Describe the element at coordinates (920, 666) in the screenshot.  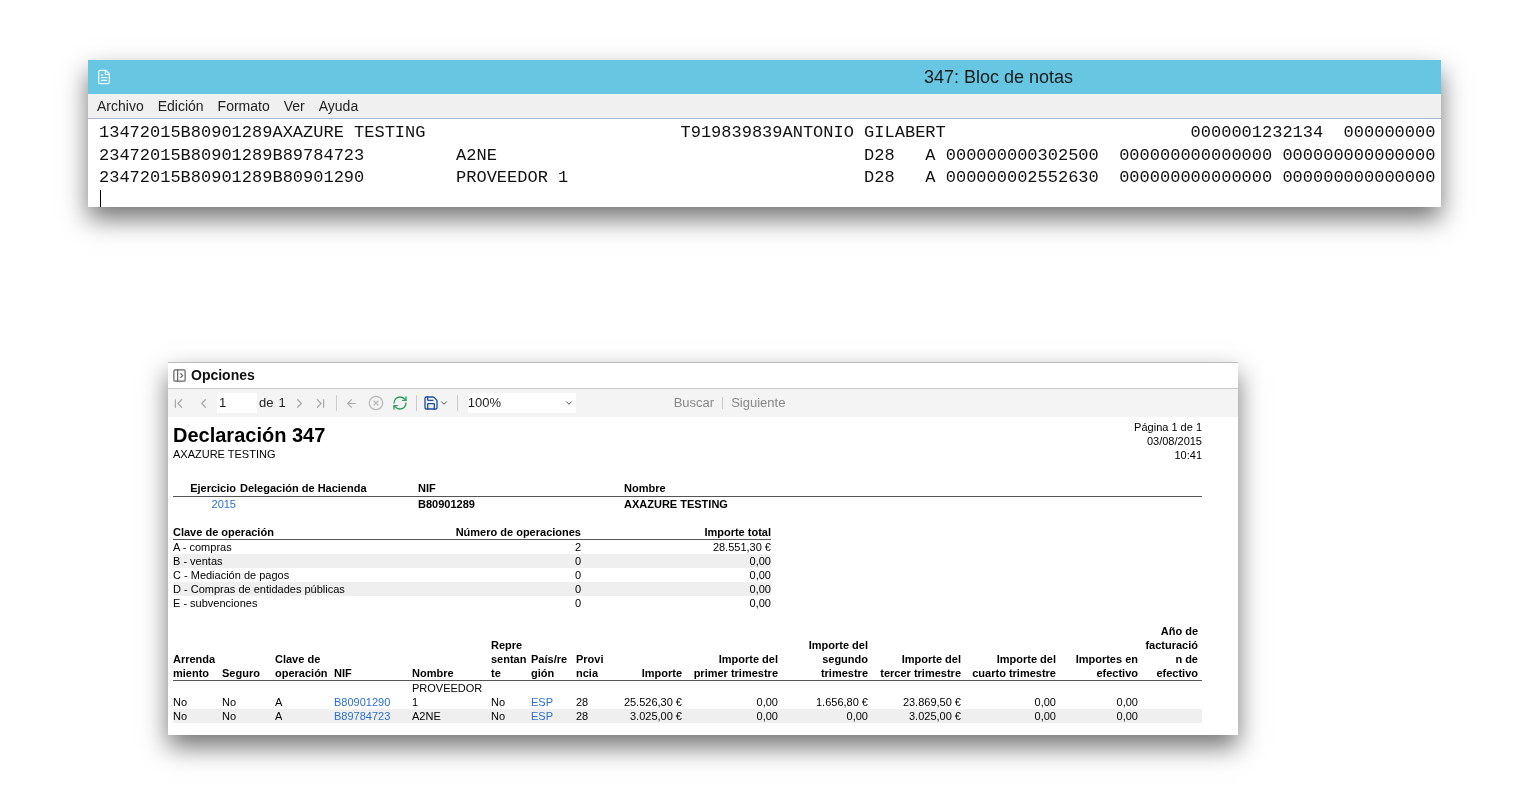
I see `column-header: Importe del tercer trimestre` at that location.